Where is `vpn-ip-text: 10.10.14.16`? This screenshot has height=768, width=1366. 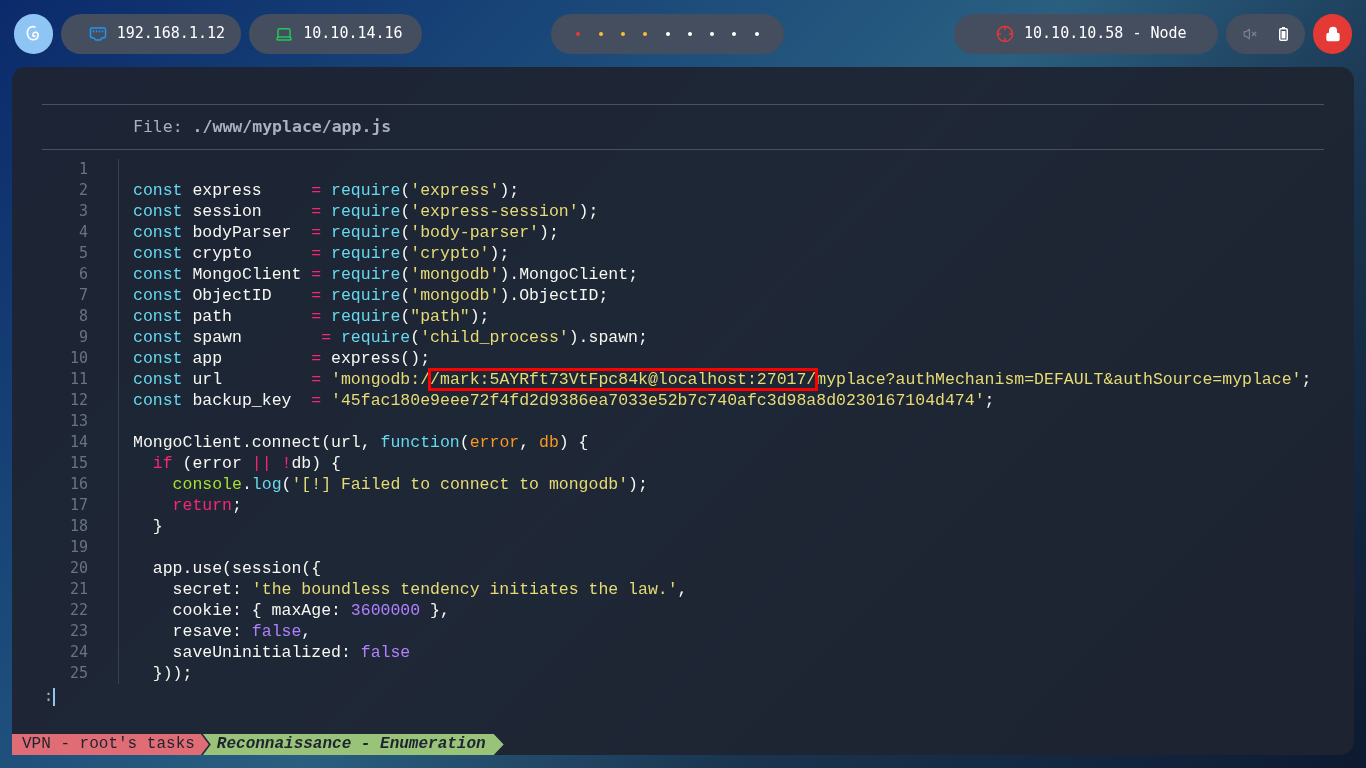
vpn-ip-text: 10.10.14.16 is located at coordinates (353, 34).